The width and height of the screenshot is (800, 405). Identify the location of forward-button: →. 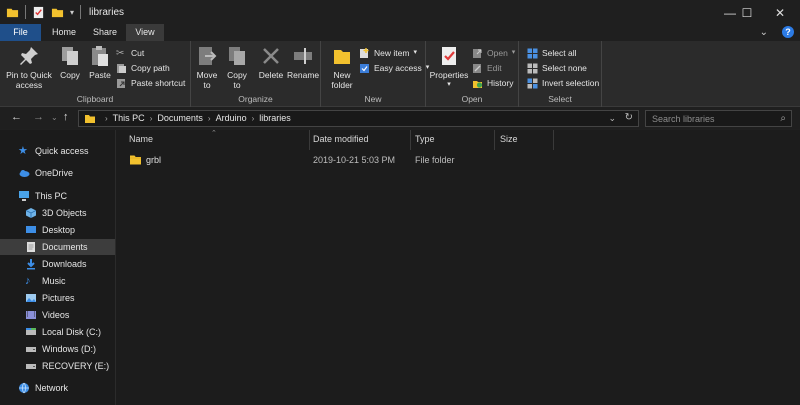
(38, 117).